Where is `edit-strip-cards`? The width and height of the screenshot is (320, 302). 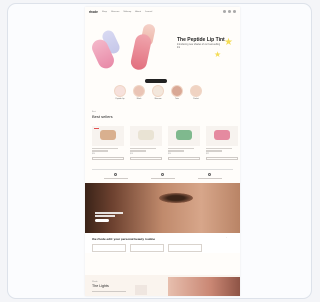
edit-strip-cards is located at coordinates (147, 248).